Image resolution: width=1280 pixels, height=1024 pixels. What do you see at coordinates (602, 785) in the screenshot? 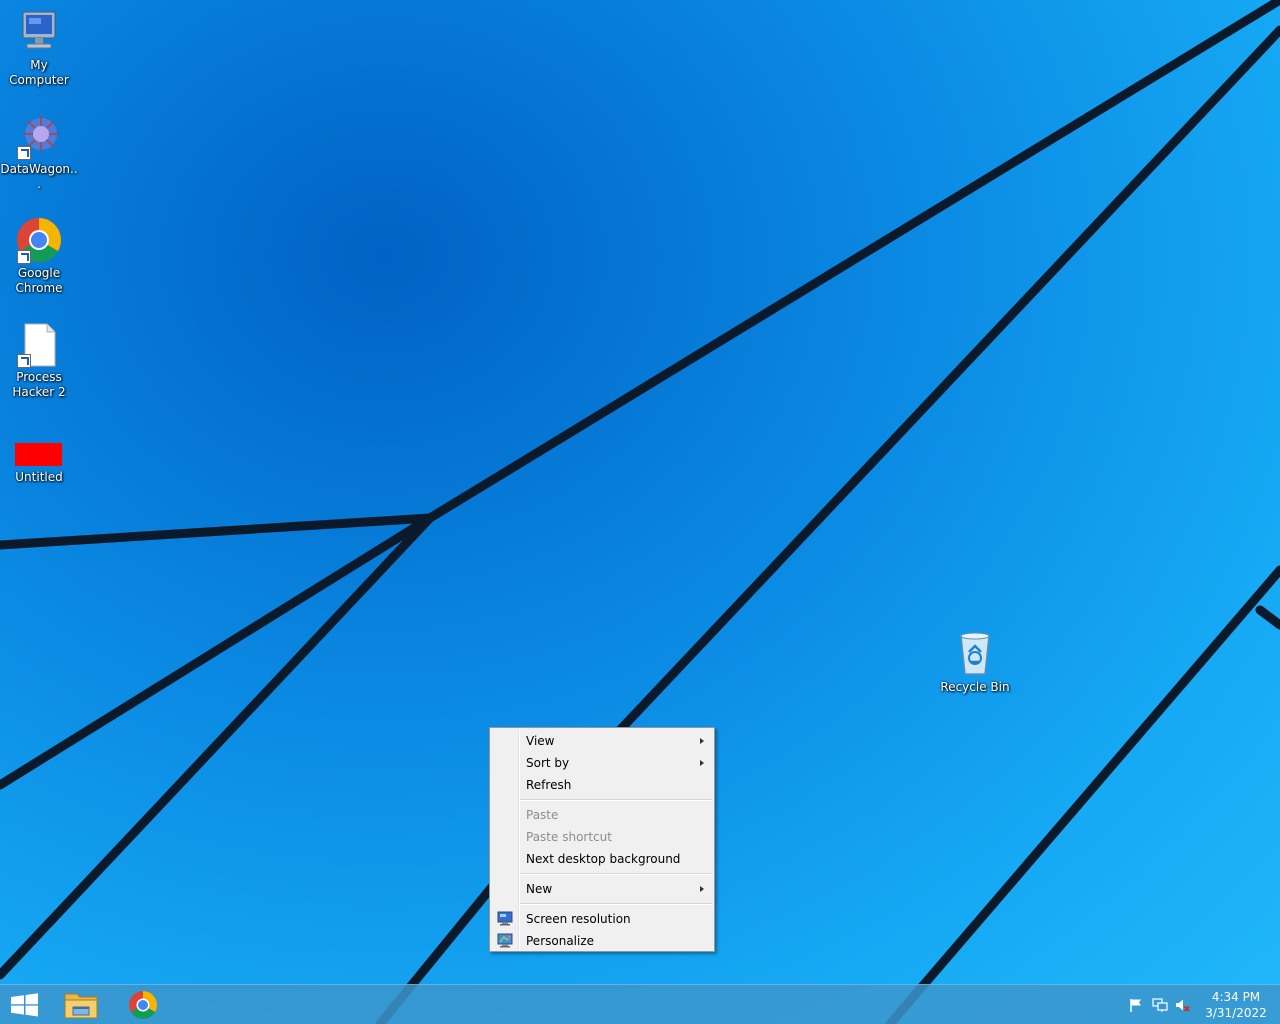
I see `menu-item-refresh: Refresh` at bounding box center [602, 785].